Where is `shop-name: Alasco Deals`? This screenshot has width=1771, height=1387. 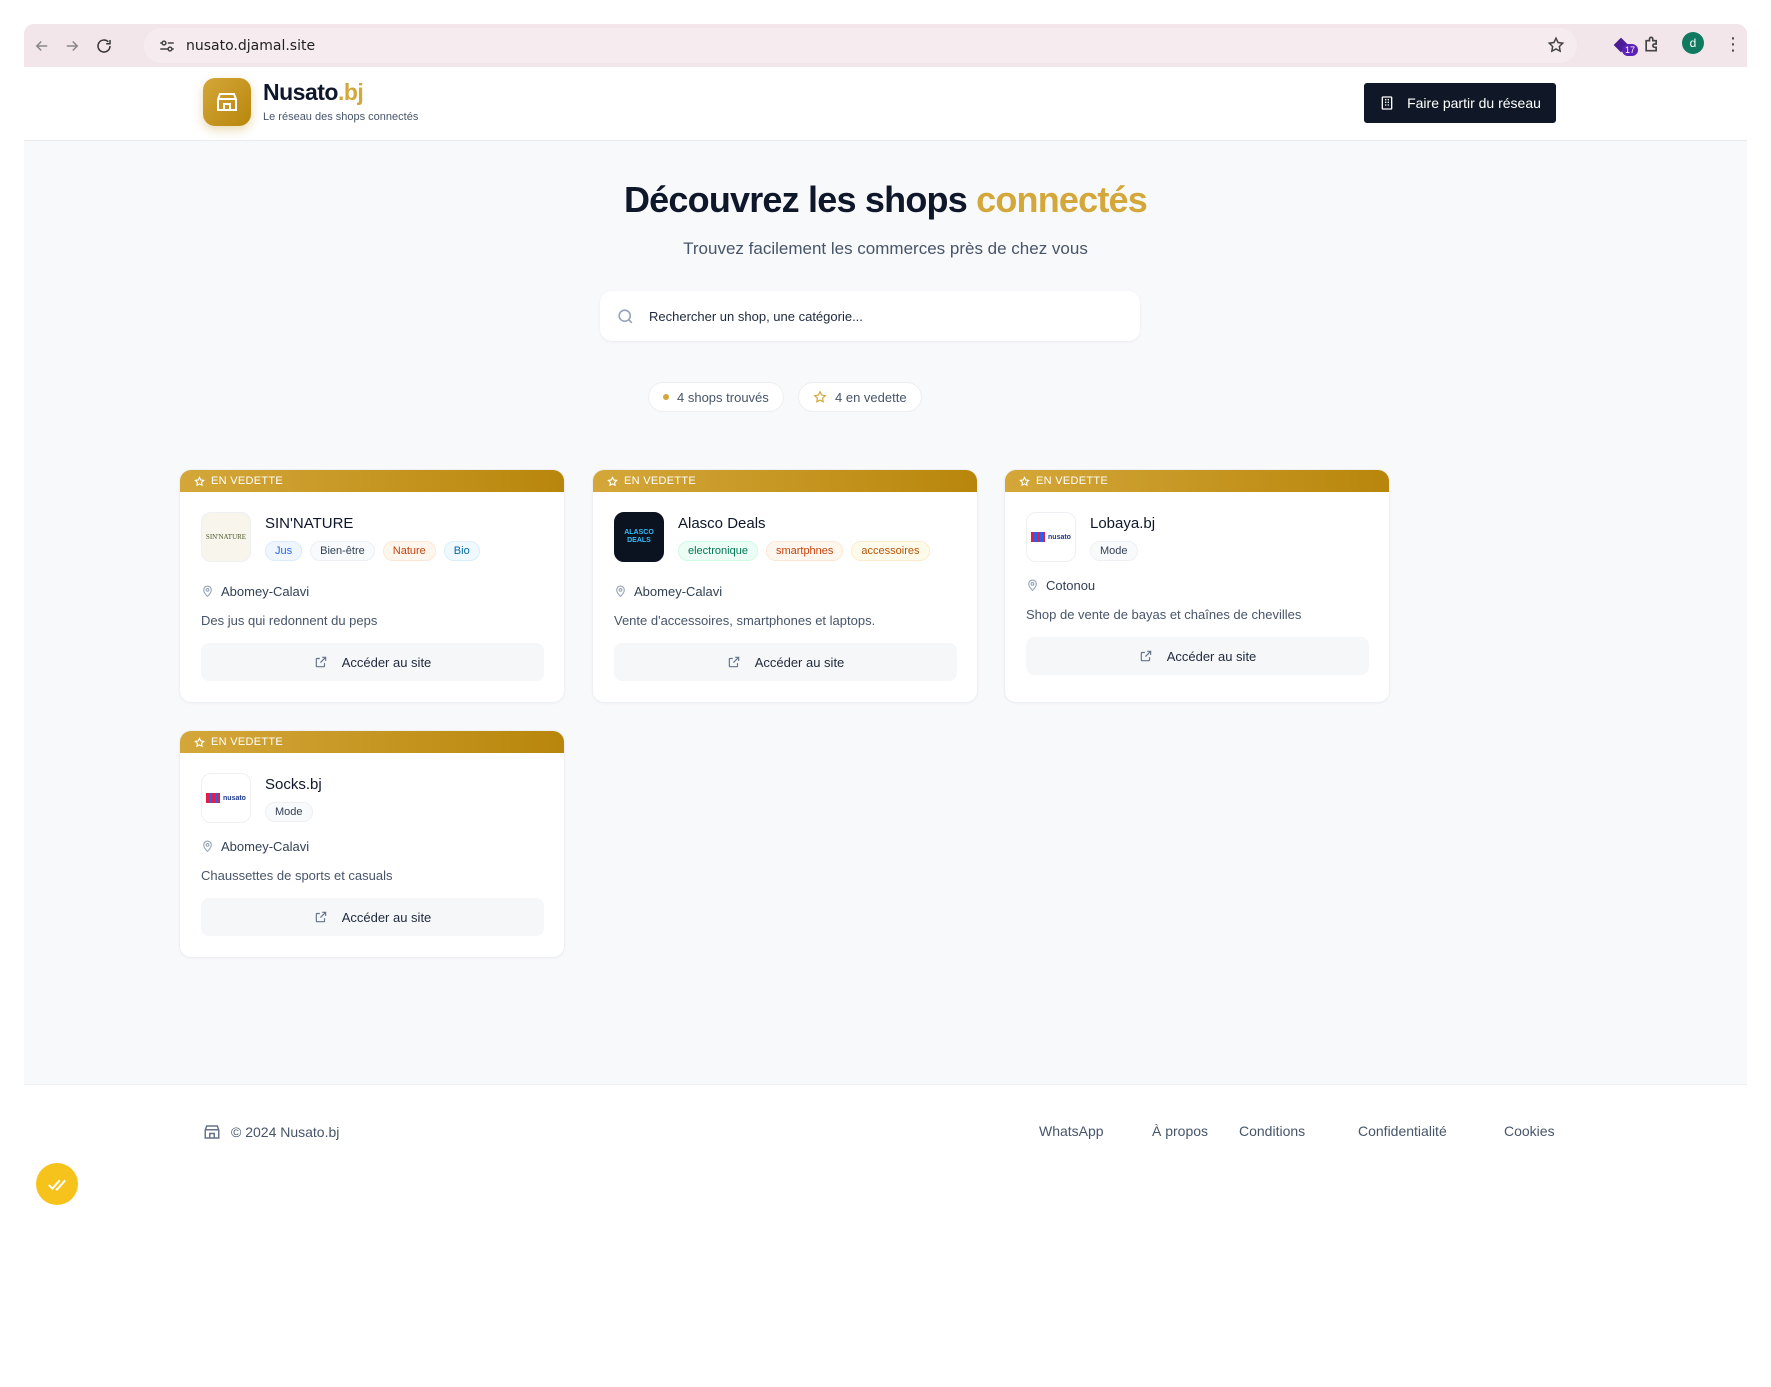
shop-name: Alasco Deals is located at coordinates (722, 523).